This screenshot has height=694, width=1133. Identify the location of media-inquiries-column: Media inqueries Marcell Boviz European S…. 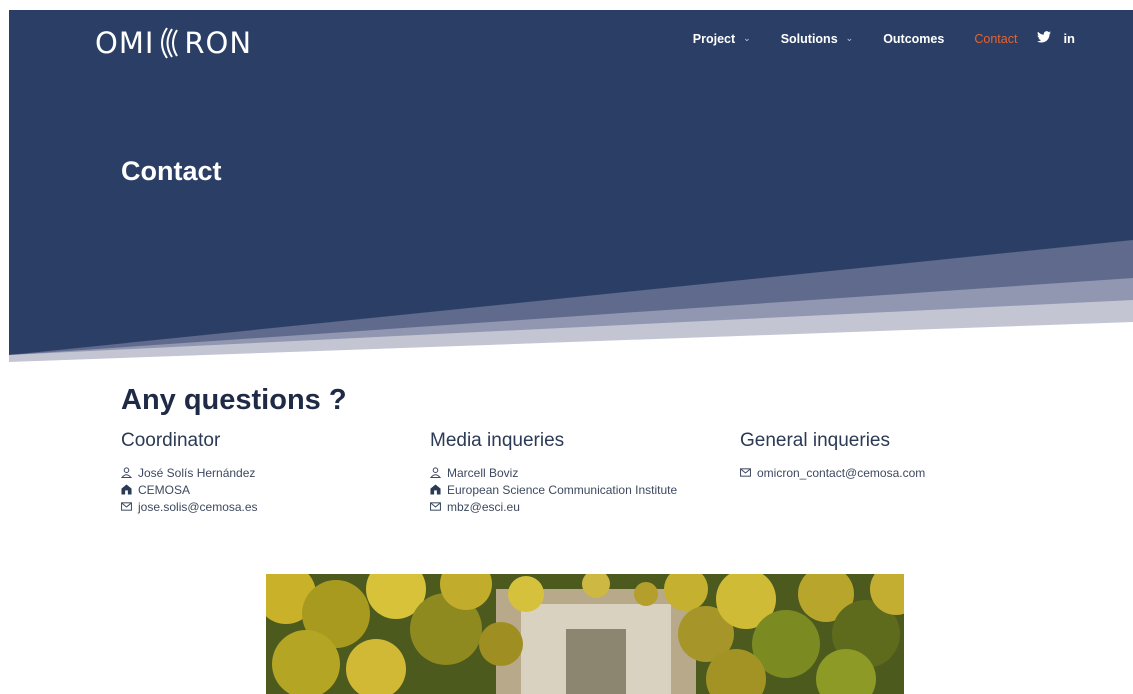
(580, 472).